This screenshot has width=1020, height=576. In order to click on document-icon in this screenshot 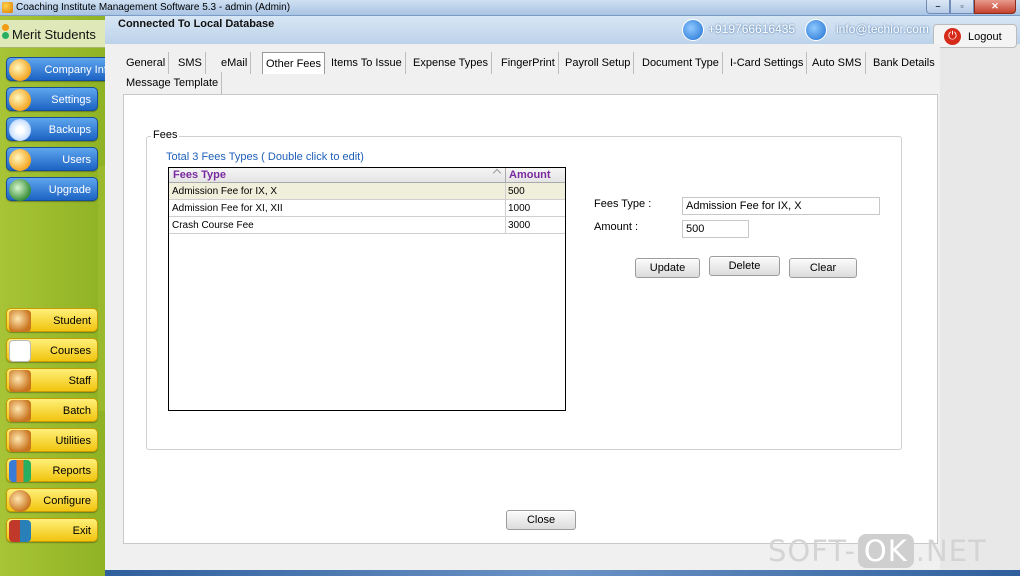, I will do `click(20, 351)`.